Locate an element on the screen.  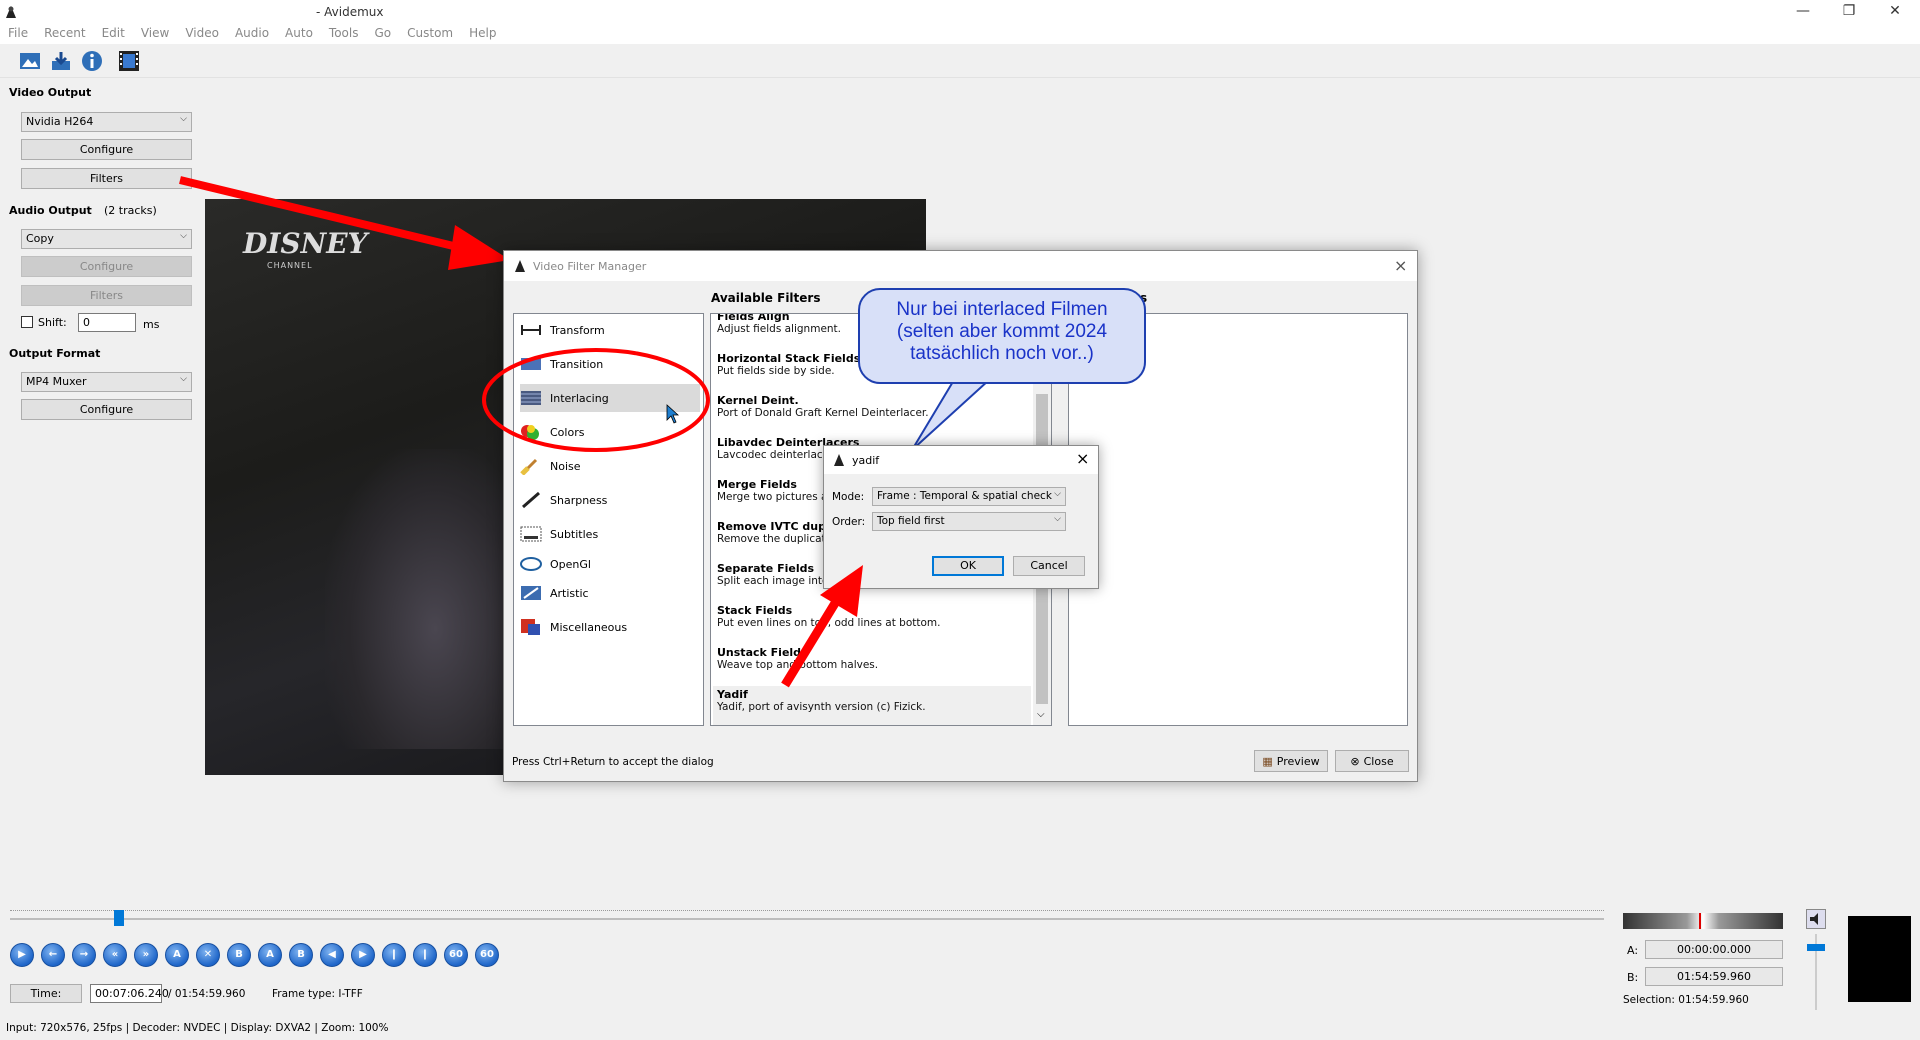
category-opengl: OpenGl is located at coordinates (555, 564).